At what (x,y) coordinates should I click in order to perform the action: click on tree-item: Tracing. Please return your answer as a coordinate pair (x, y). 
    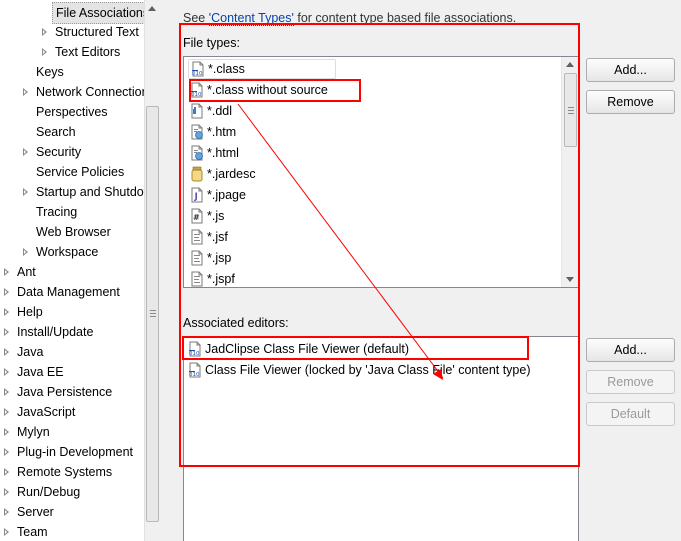
    Looking at the image, I should click on (72, 212).